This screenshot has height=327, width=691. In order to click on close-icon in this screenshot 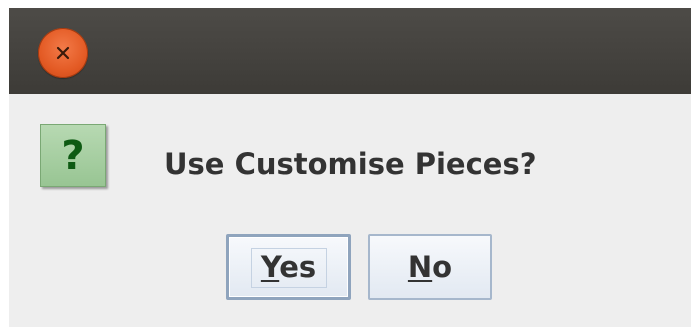, I will do `click(63, 53)`.